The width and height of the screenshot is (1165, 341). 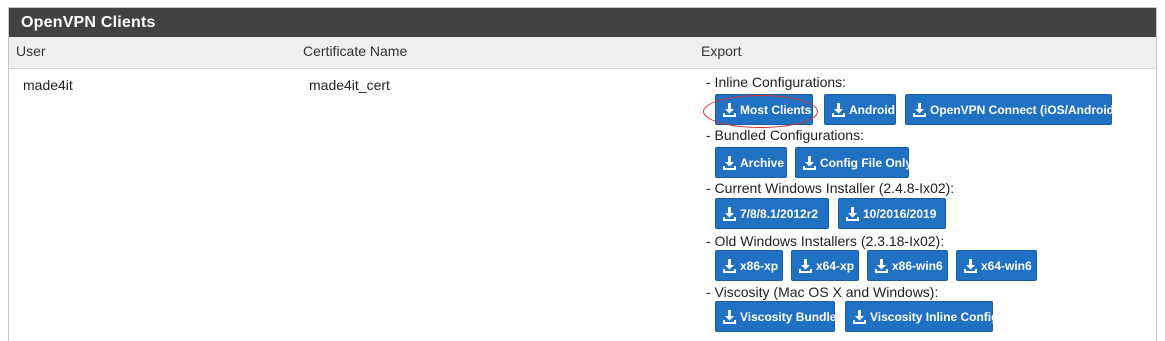 I want to click on windows-10-button: 10/2016/2019, so click(x=892, y=213).